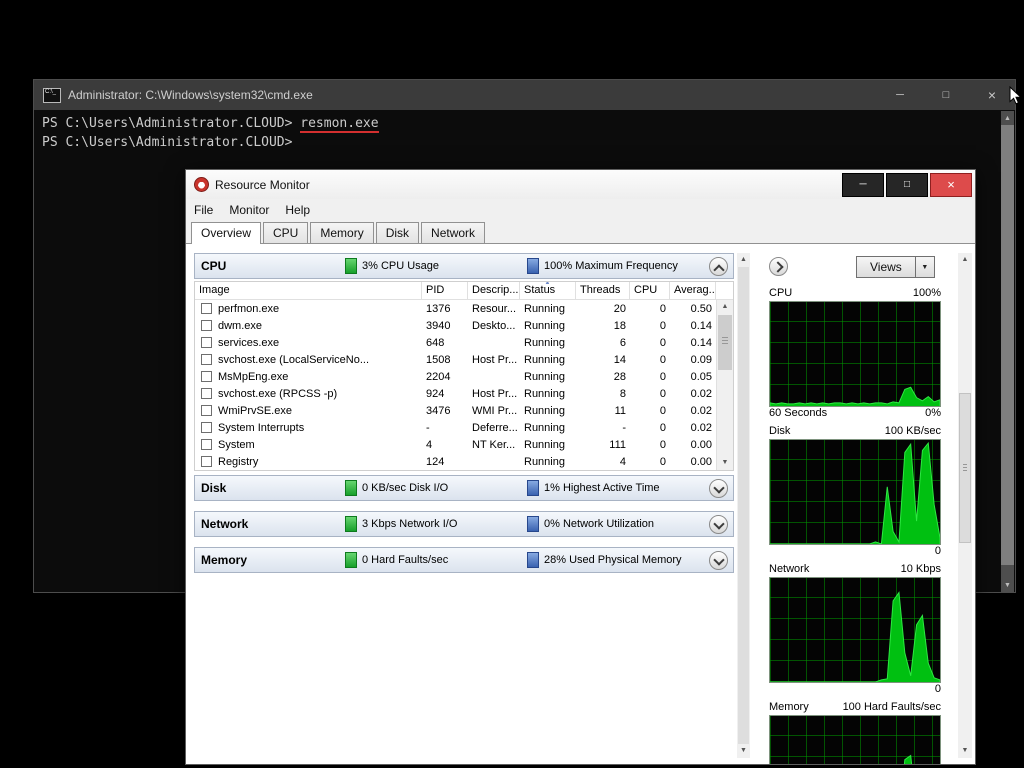  What do you see at coordinates (603, 290) in the screenshot?
I see `column-header-threads: Threads` at bounding box center [603, 290].